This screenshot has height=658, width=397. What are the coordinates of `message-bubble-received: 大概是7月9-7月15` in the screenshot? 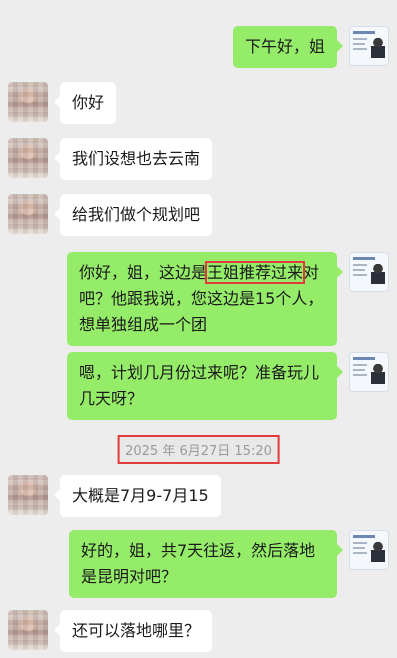 It's located at (137, 496).